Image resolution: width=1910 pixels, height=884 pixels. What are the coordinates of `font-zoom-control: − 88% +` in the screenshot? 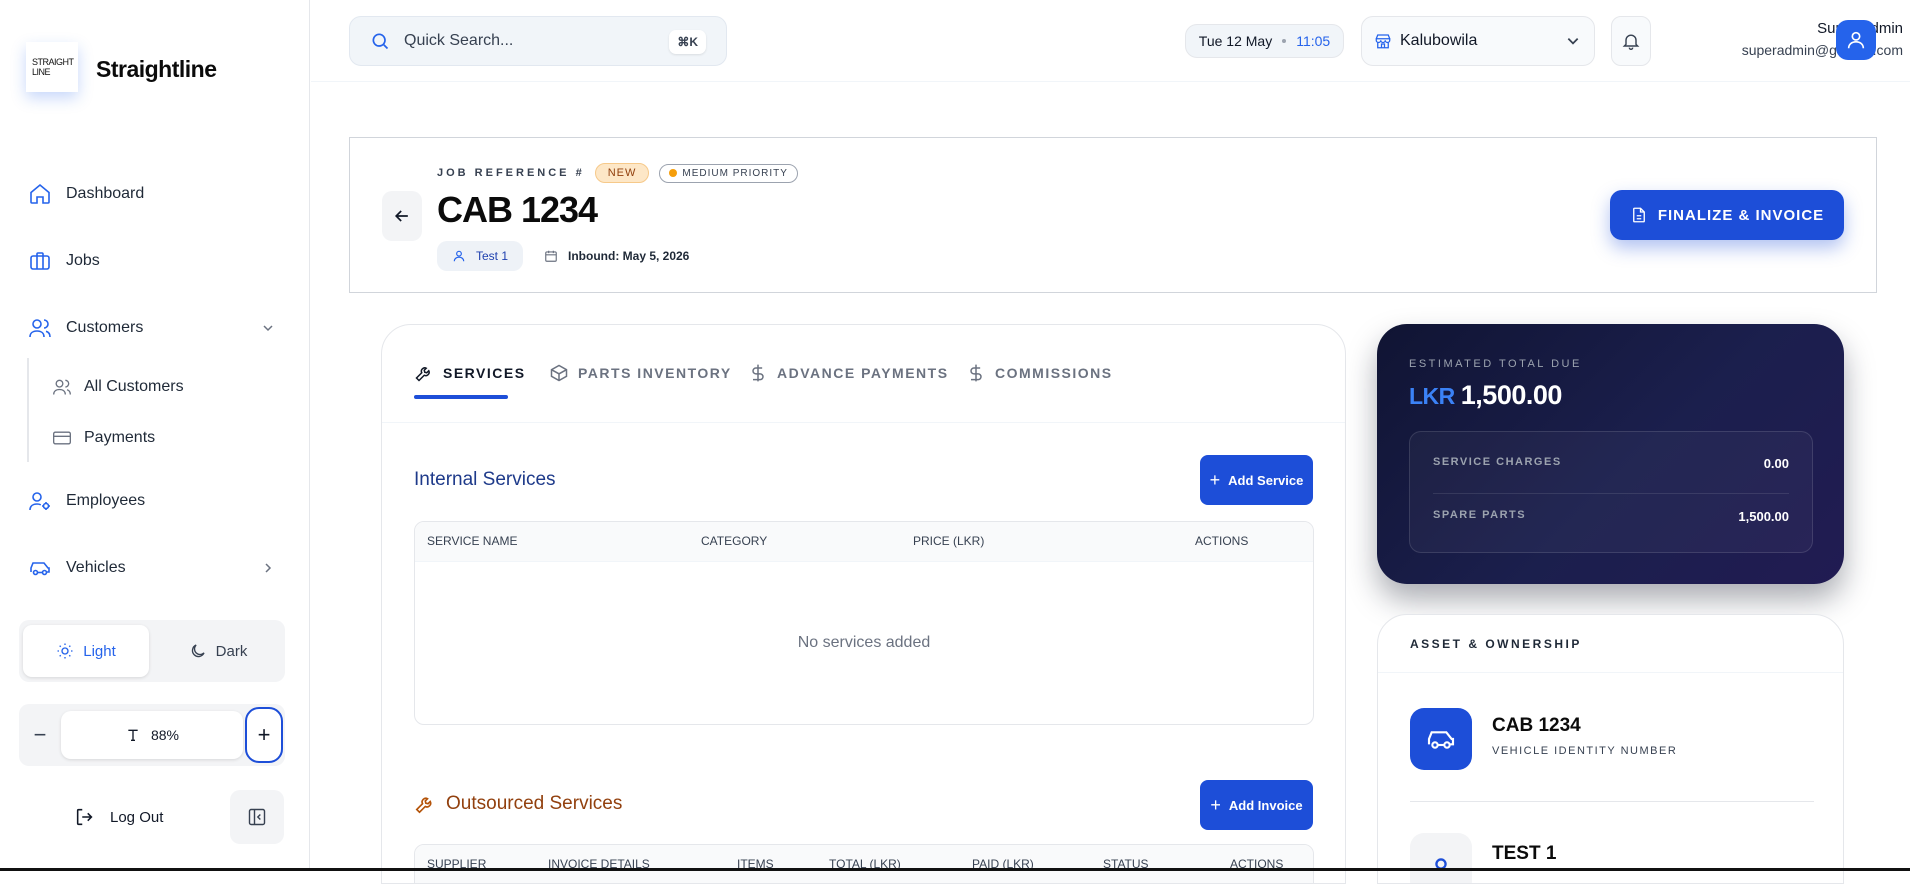 It's located at (152, 735).